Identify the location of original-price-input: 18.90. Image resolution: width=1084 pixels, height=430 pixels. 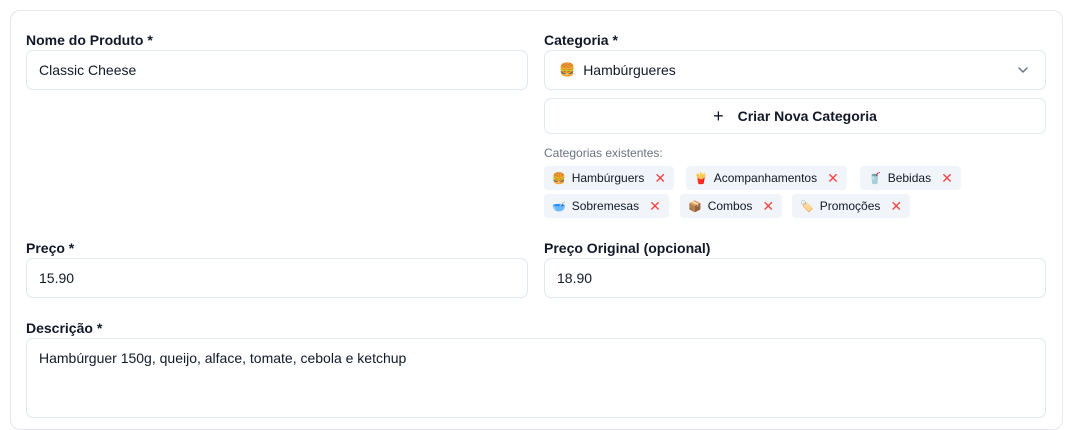
(795, 278).